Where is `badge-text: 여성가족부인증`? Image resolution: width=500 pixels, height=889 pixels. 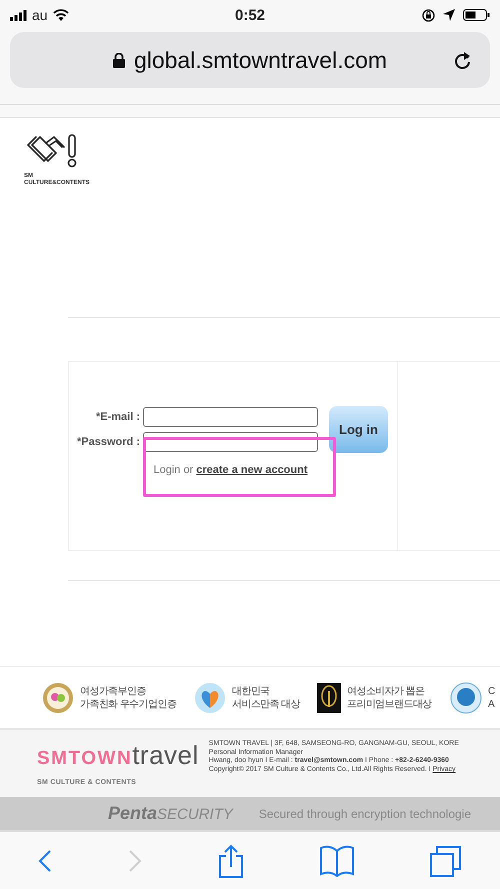
badge-text: 여성가족부인증 is located at coordinates (113, 691).